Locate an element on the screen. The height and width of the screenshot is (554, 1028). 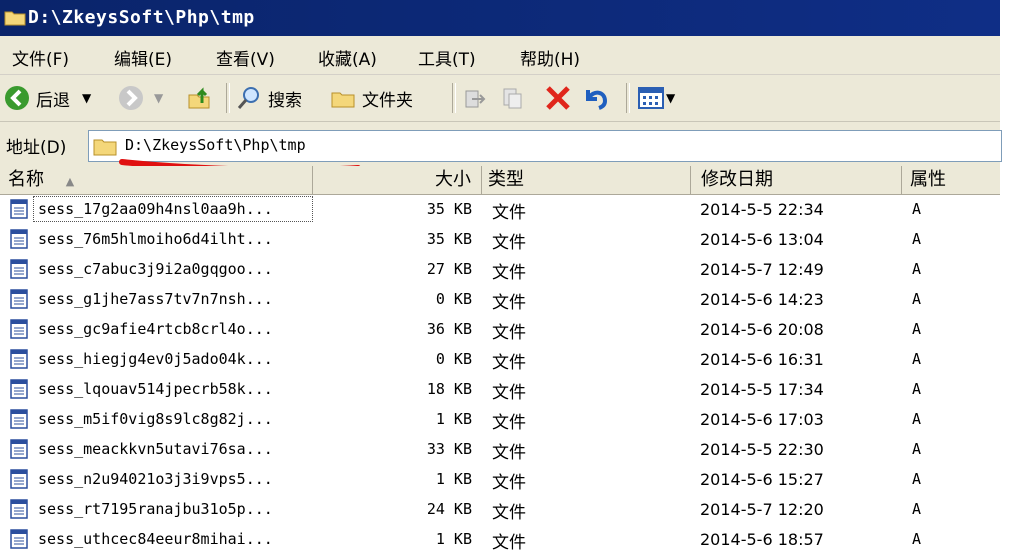
delete-x-icon is located at coordinates (558, 98).